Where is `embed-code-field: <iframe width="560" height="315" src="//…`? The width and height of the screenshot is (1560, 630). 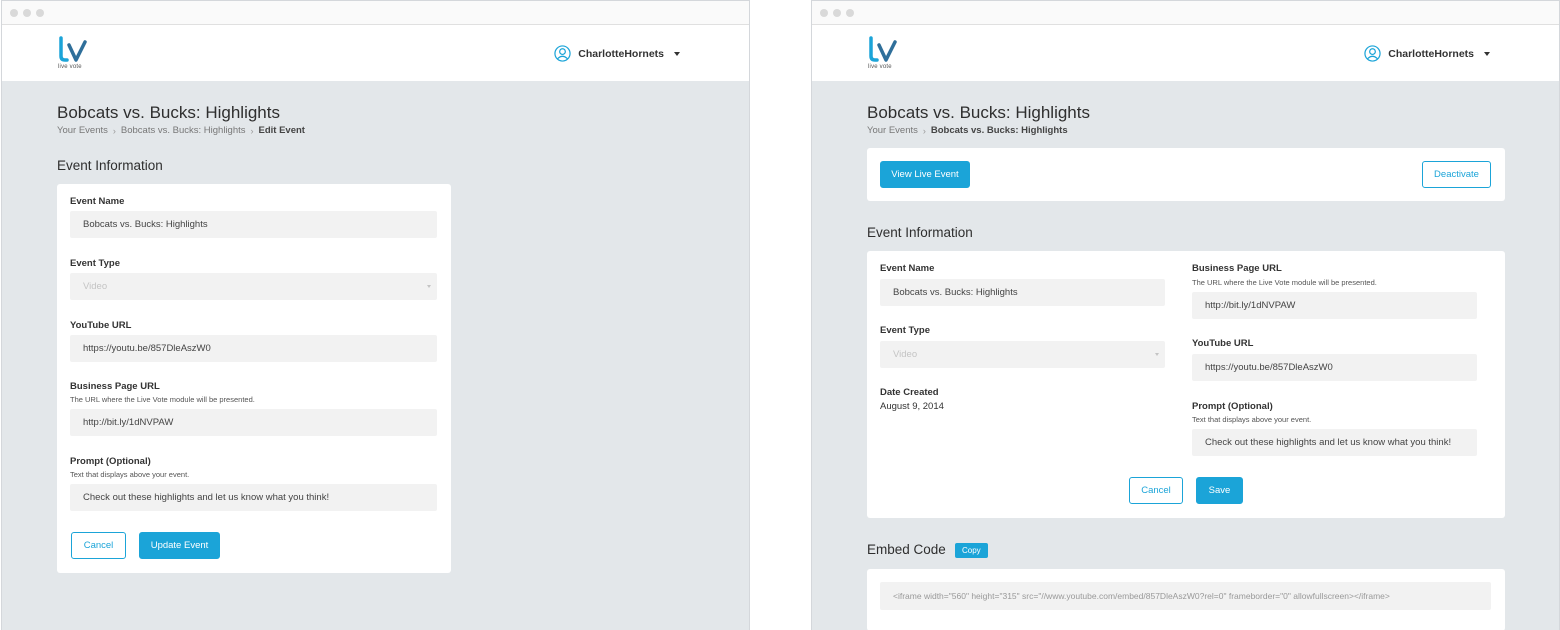
embed-code-field: <iframe width="560" height="315" src="//… is located at coordinates (1185, 596).